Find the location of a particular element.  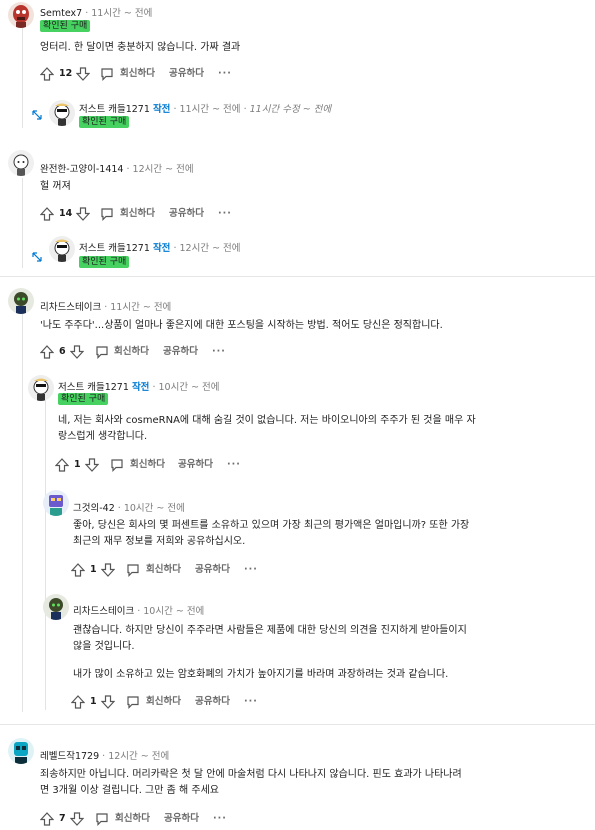

username: 완전한-고양이-1414 is located at coordinates (81, 169).